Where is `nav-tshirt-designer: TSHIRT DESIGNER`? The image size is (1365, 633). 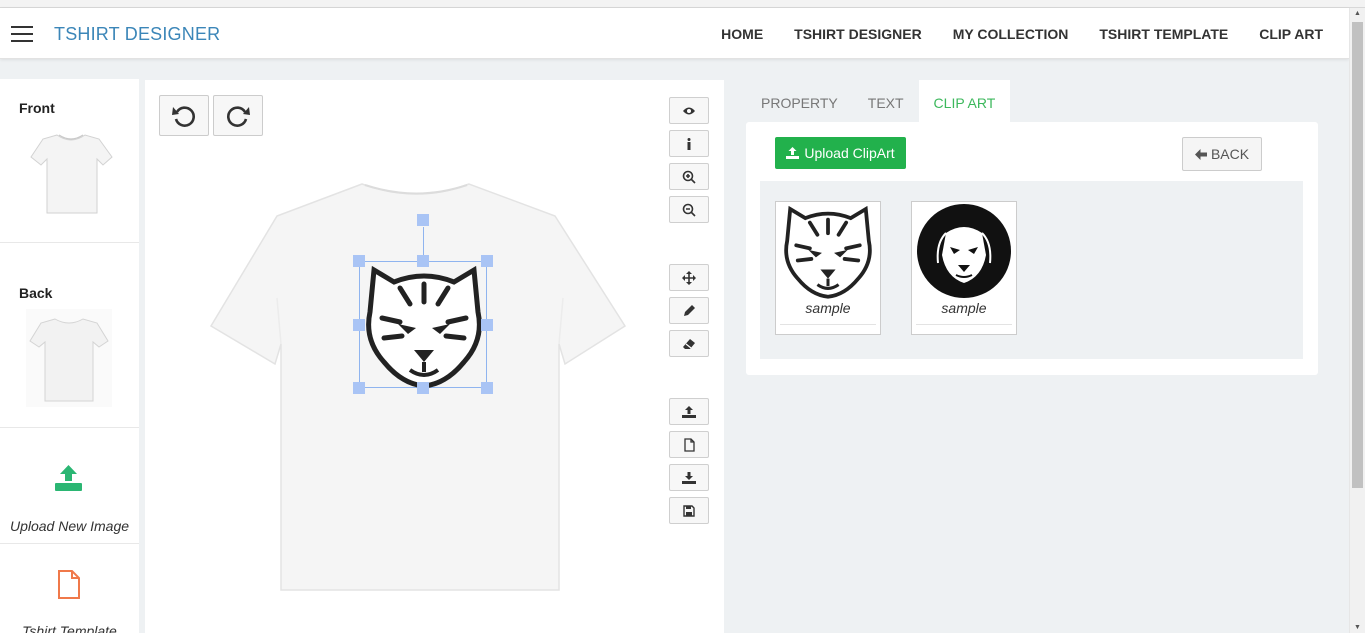
nav-tshirt-designer: TSHIRT DESIGNER is located at coordinates (858, 34).